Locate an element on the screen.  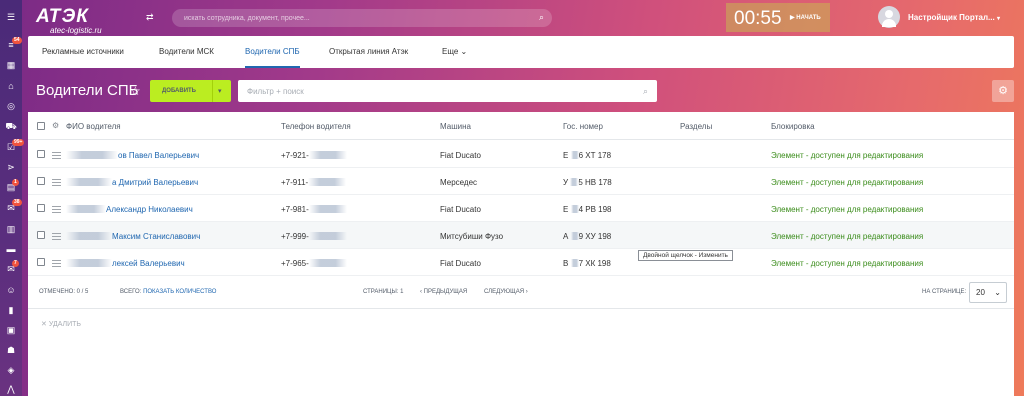
driver-name-text: лексей Валерьевич is located at coordinates (148, 263).